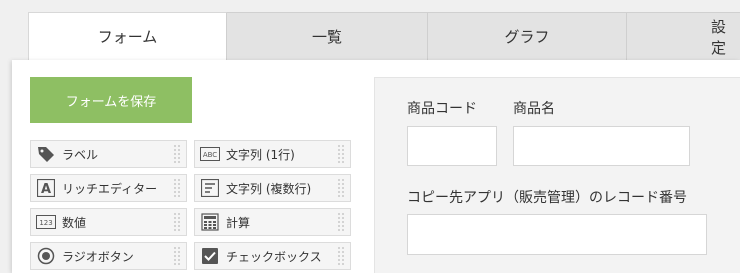  Describe the element at coordinates (683, 36) in the screenshot. I see `tab-settings: 設定` at that location.